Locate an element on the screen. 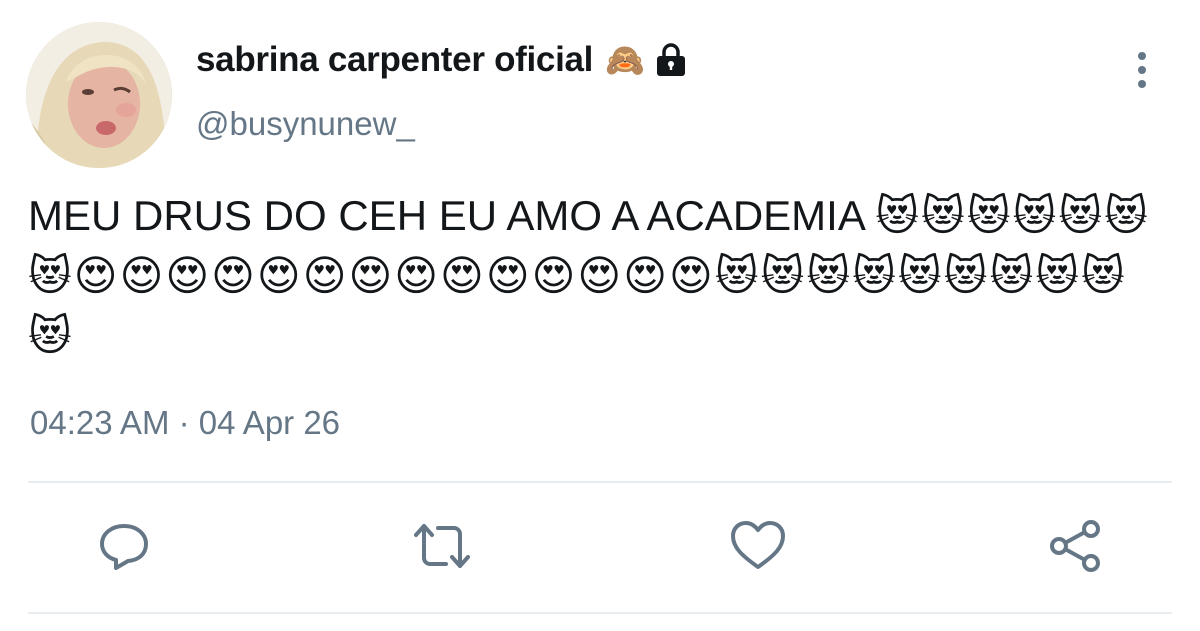  more-options-button is located at coordinates (1142, 70).